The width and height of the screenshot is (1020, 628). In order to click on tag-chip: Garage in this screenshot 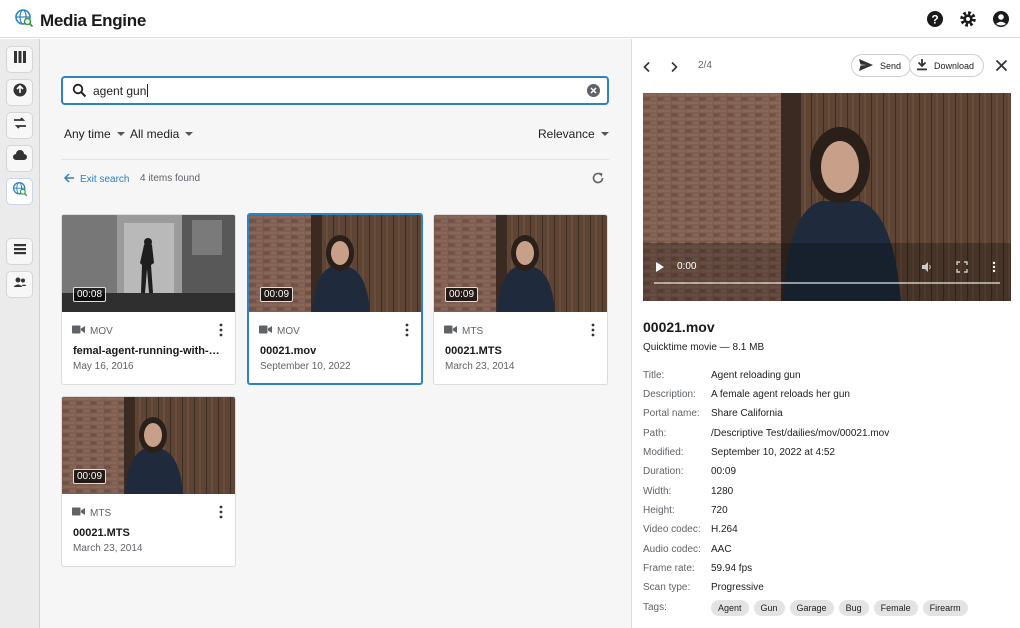, I will do `click(811, 608)`.